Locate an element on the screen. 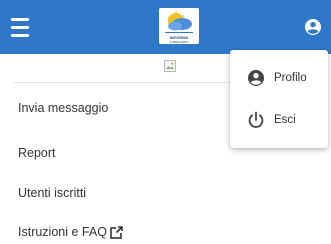  power-icon is located at coordinates (256, 119).